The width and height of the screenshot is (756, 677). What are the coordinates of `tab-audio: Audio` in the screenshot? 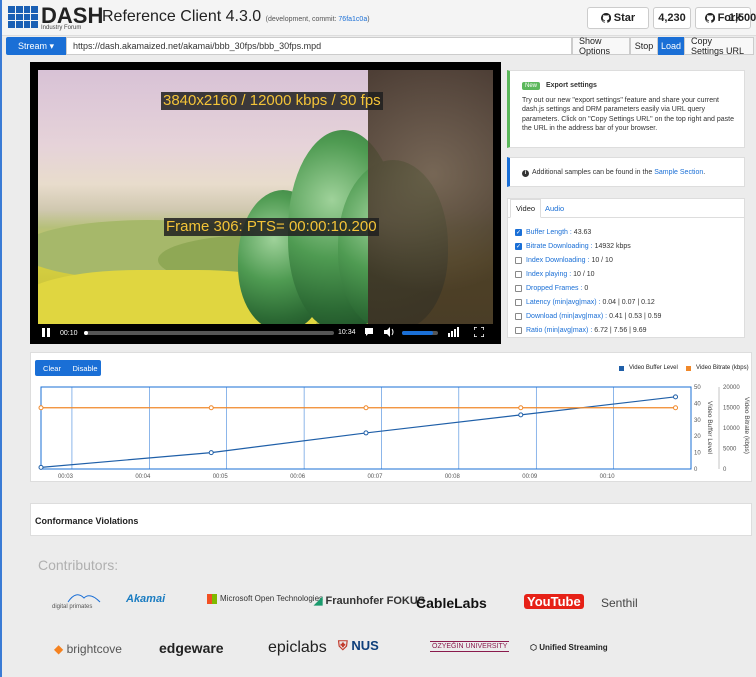 It's located at (554, 208).